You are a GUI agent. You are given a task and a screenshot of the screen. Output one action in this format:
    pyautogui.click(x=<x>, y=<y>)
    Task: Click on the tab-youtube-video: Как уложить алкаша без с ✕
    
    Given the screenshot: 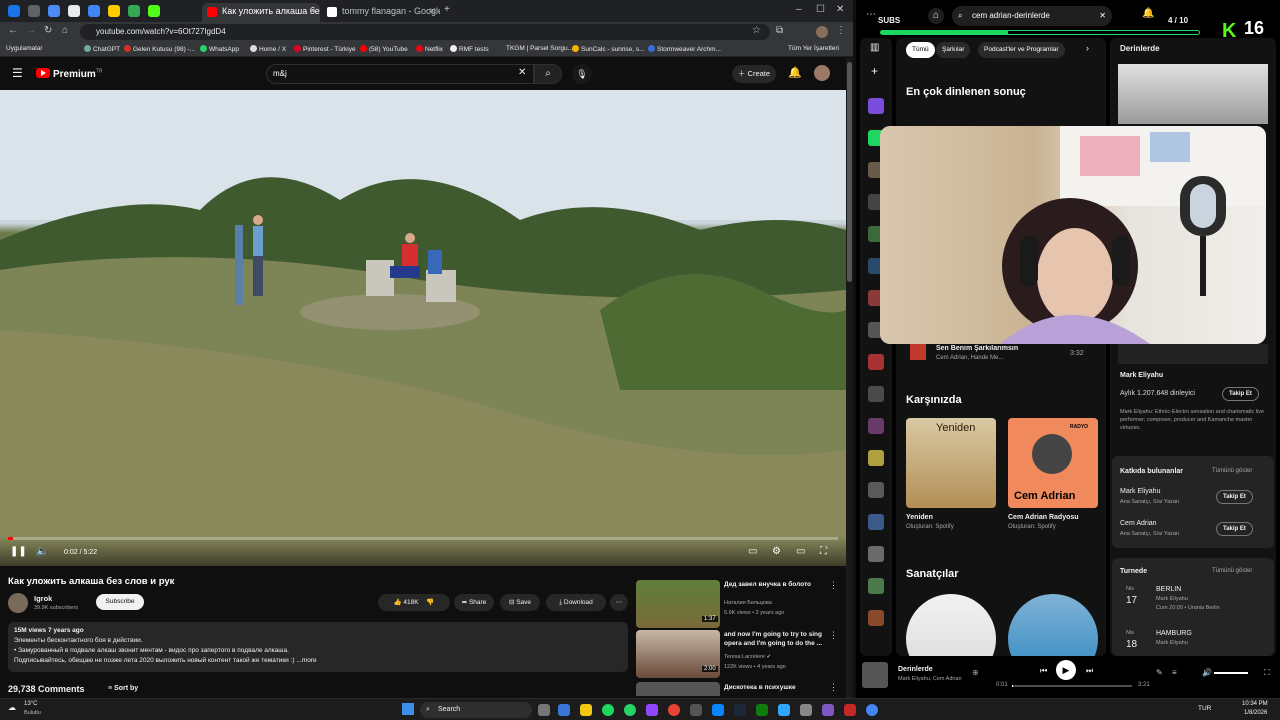 What is the action you would take?
    pyautogui.click(x=261, y=12)
    